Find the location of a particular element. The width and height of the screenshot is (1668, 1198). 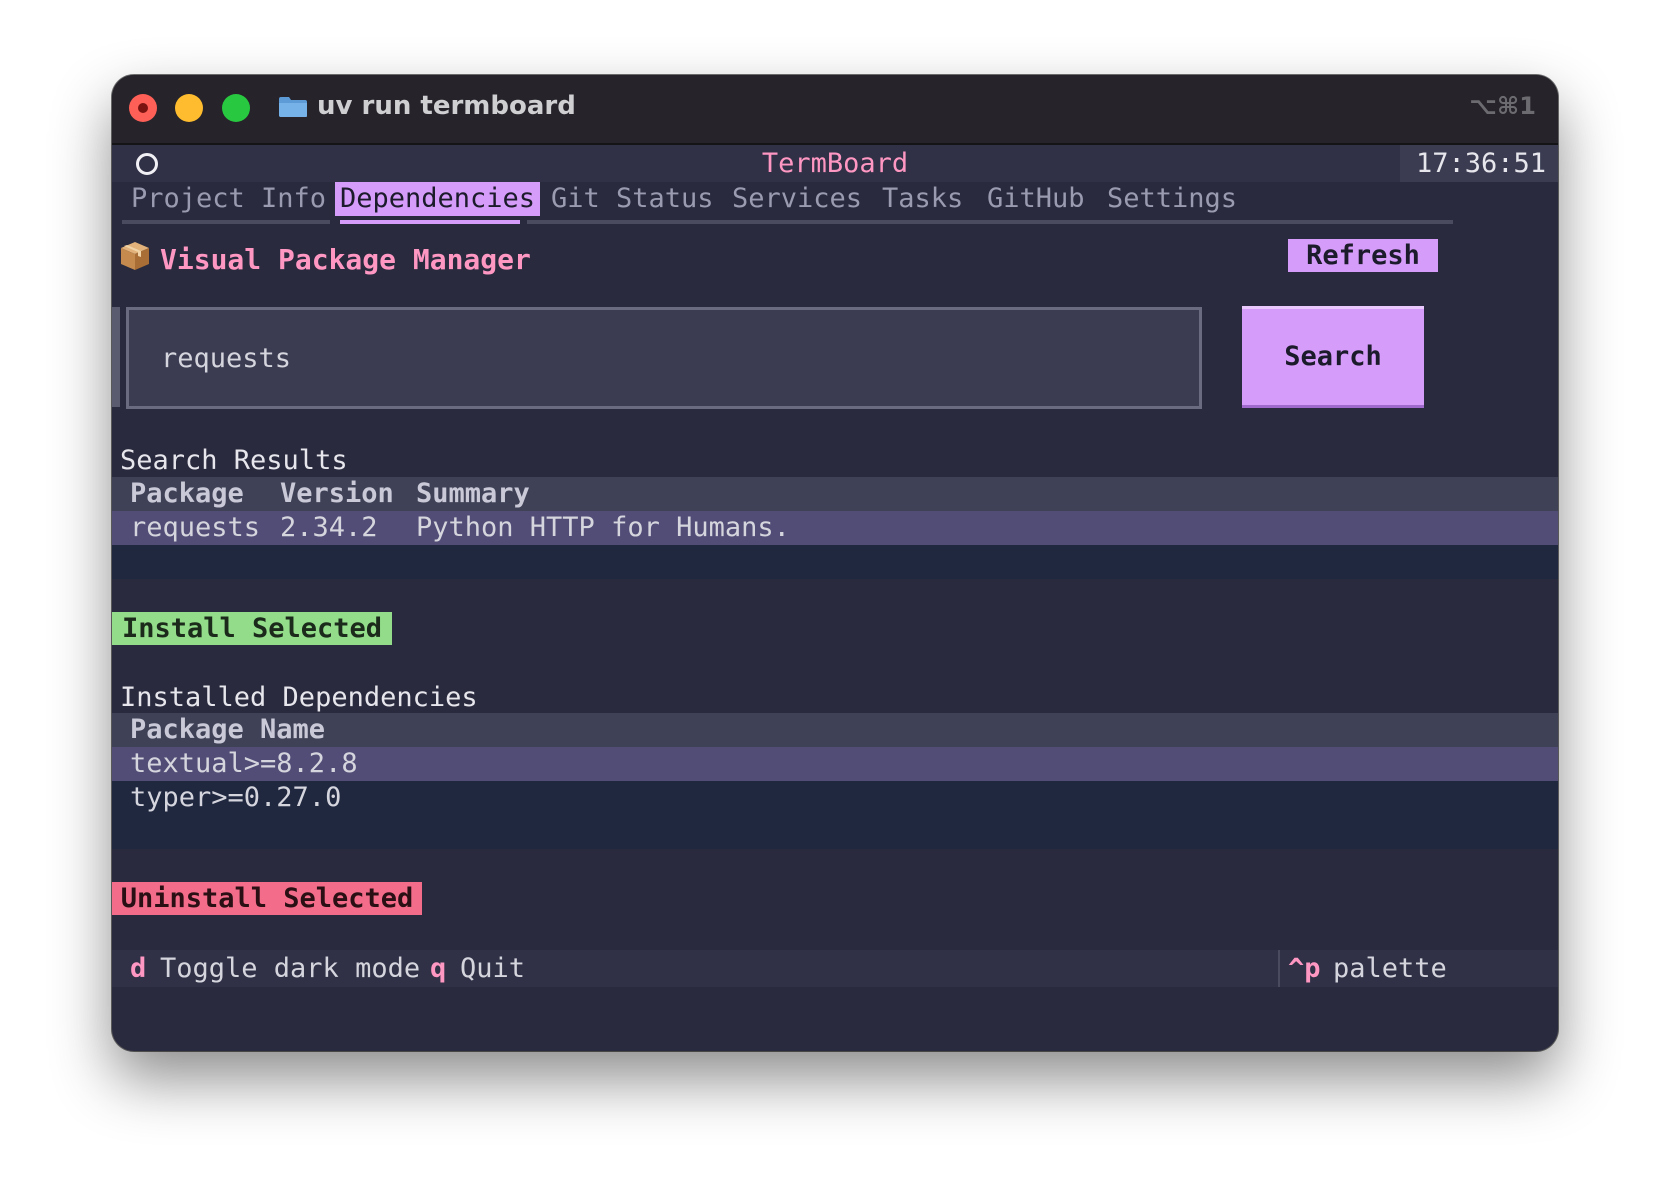

tab-services: Services is located at coordinates (797, 199).